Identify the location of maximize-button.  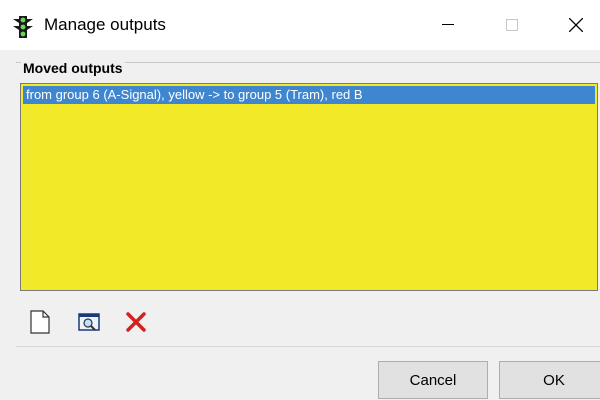
(512, 25).